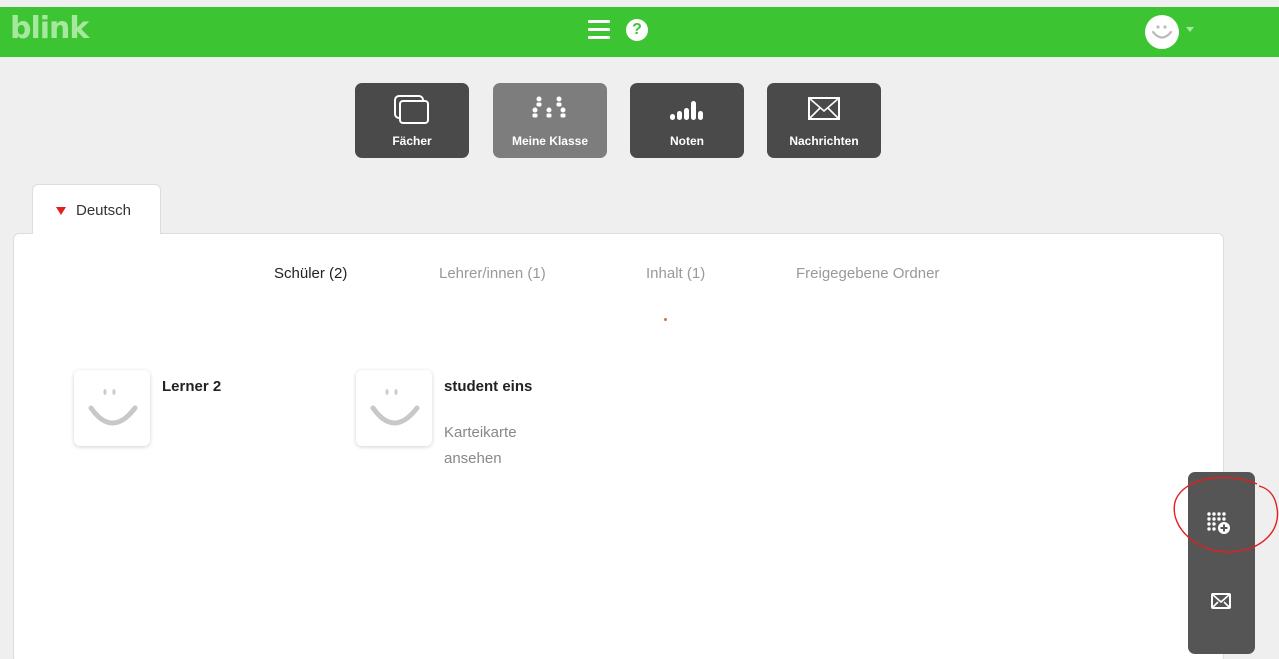  I want to click on subtab-schueler: Schüler (2), so click(310, 273).